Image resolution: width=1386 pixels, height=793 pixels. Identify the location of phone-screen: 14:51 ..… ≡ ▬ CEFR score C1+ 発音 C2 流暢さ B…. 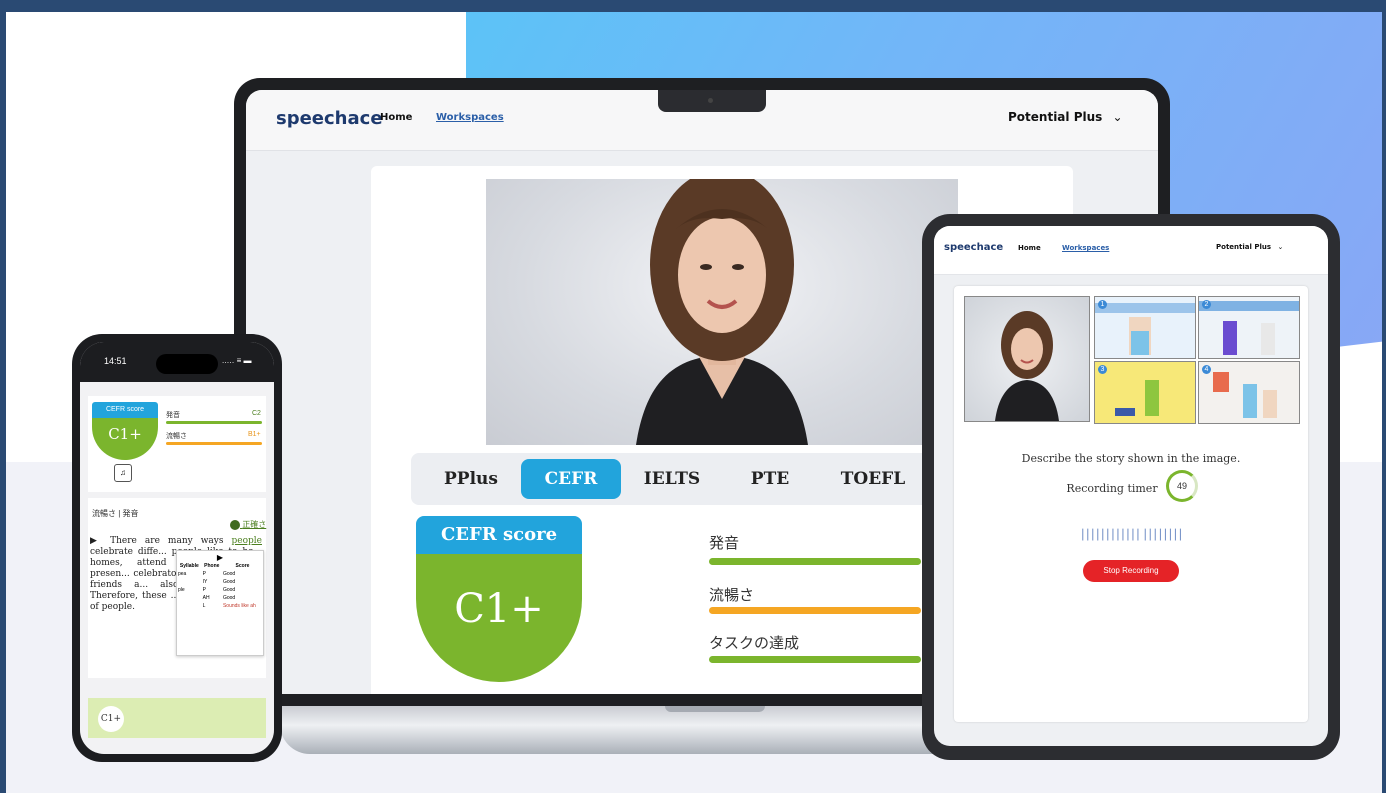
(177, 548).